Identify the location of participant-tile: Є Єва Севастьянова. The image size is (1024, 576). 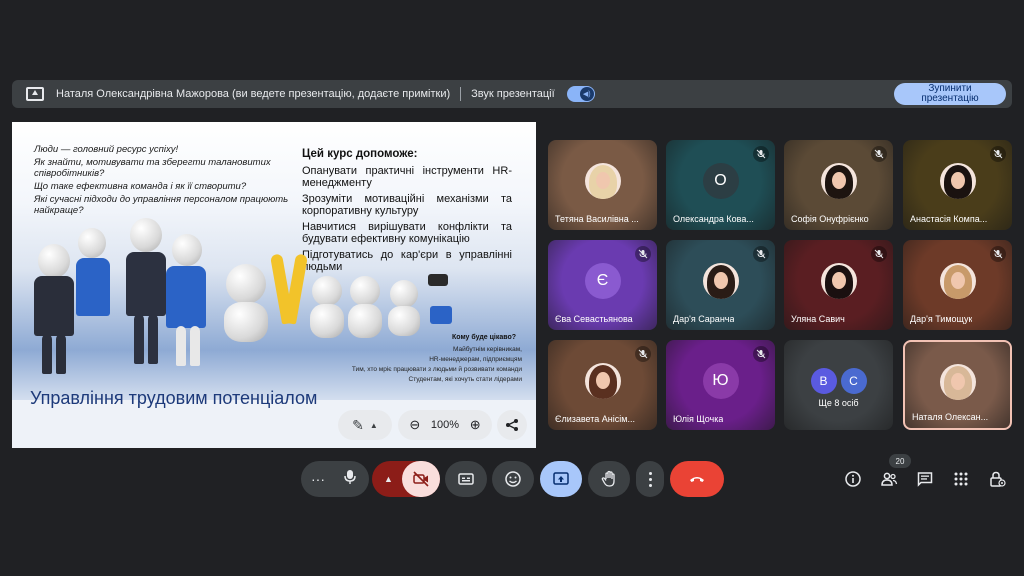
(602, 285).